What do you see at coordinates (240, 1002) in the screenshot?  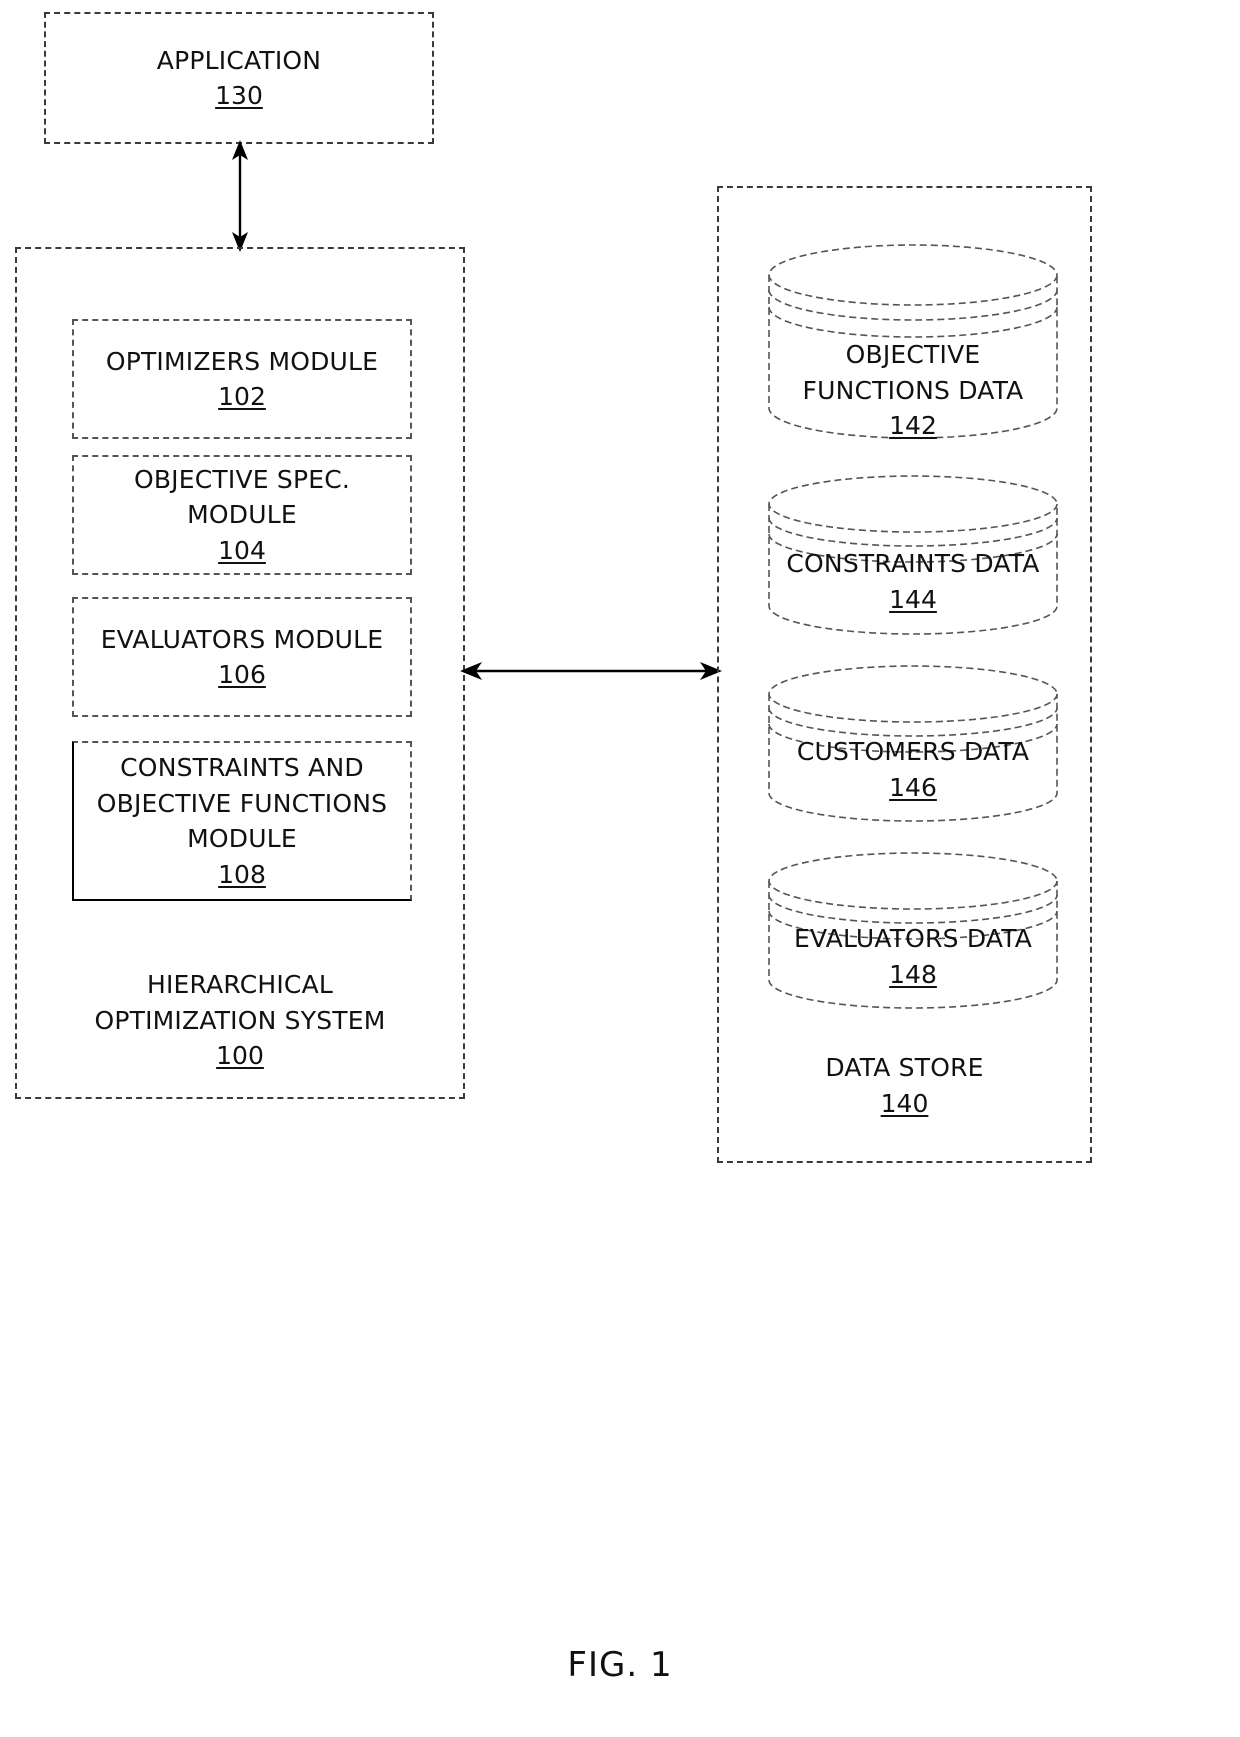 I see `system-label: HIERARCHICAL OPTIMIZATION SYSTEM` at bounding box center [240, 1002].